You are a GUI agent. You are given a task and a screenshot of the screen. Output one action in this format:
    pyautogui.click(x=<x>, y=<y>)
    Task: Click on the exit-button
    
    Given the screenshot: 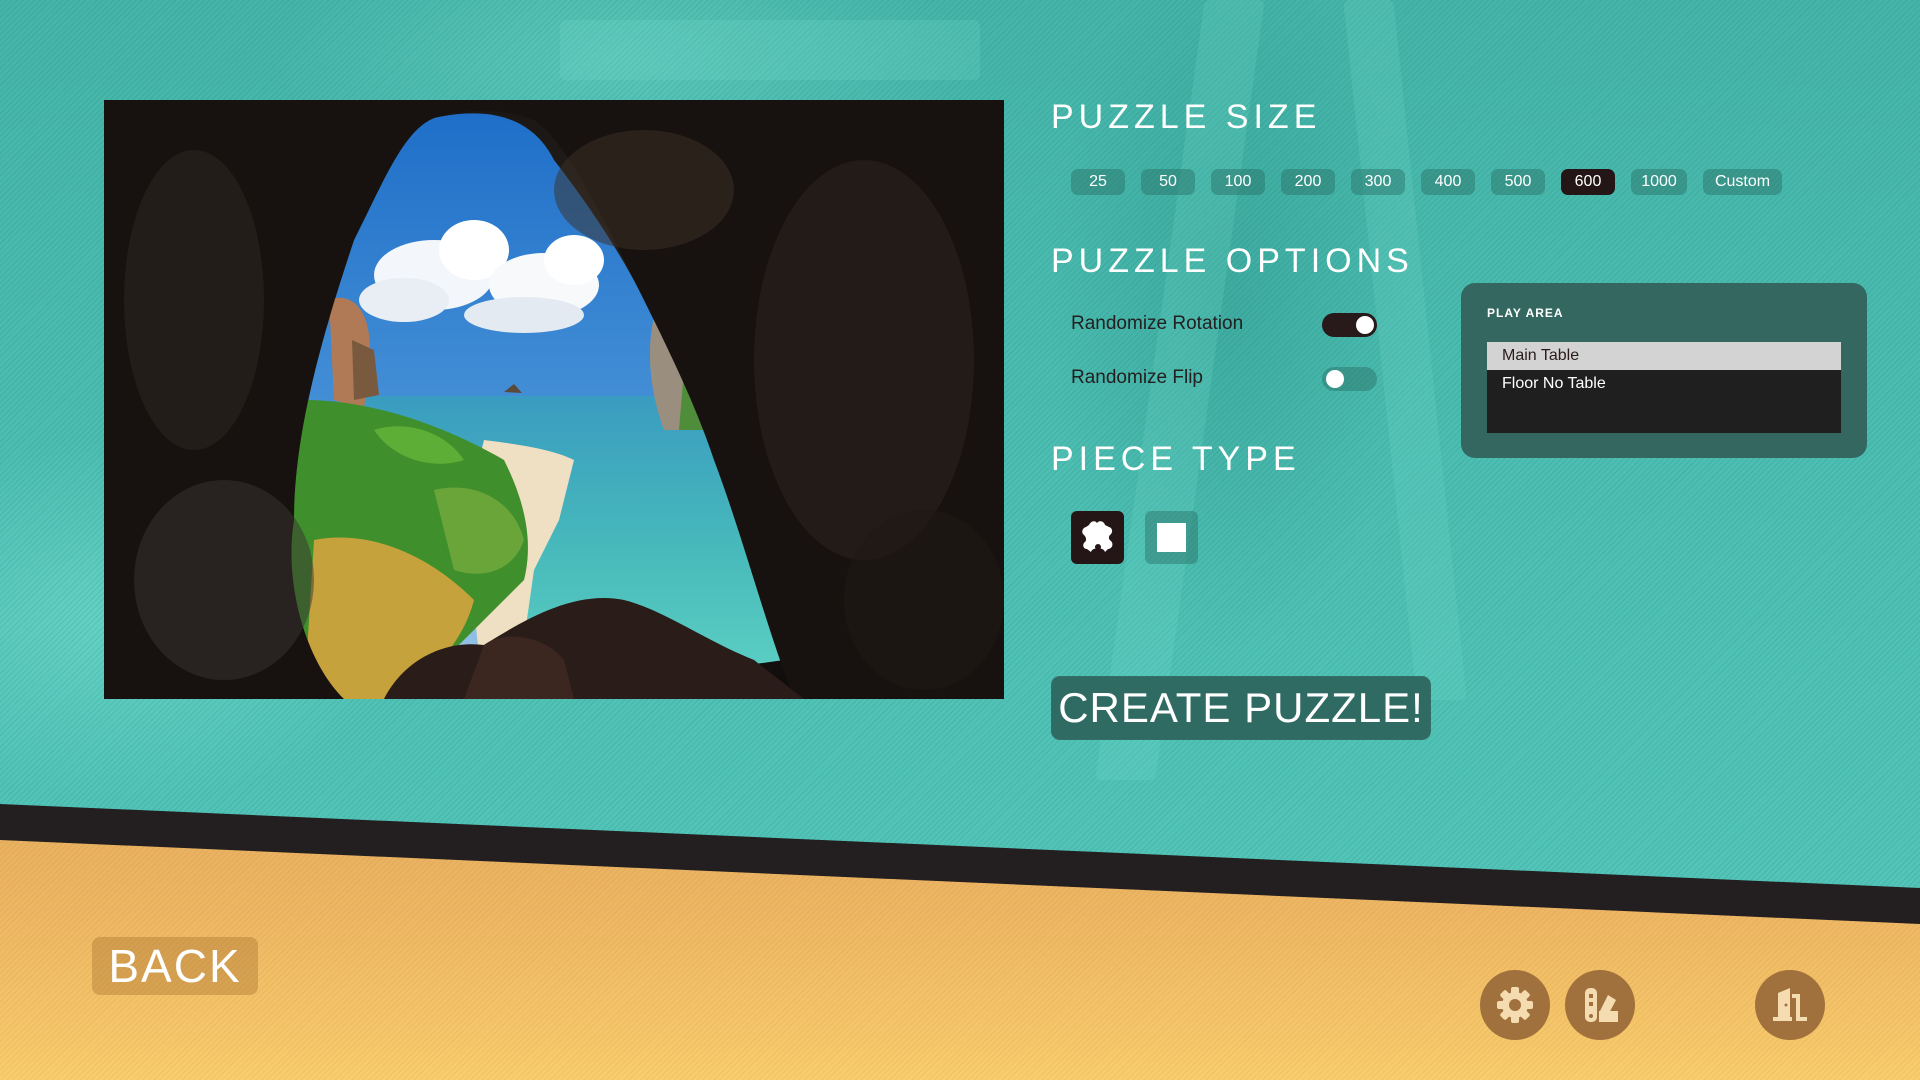 What is the action you would take?
    pyautogui.click(x=1790, y=1005)
    